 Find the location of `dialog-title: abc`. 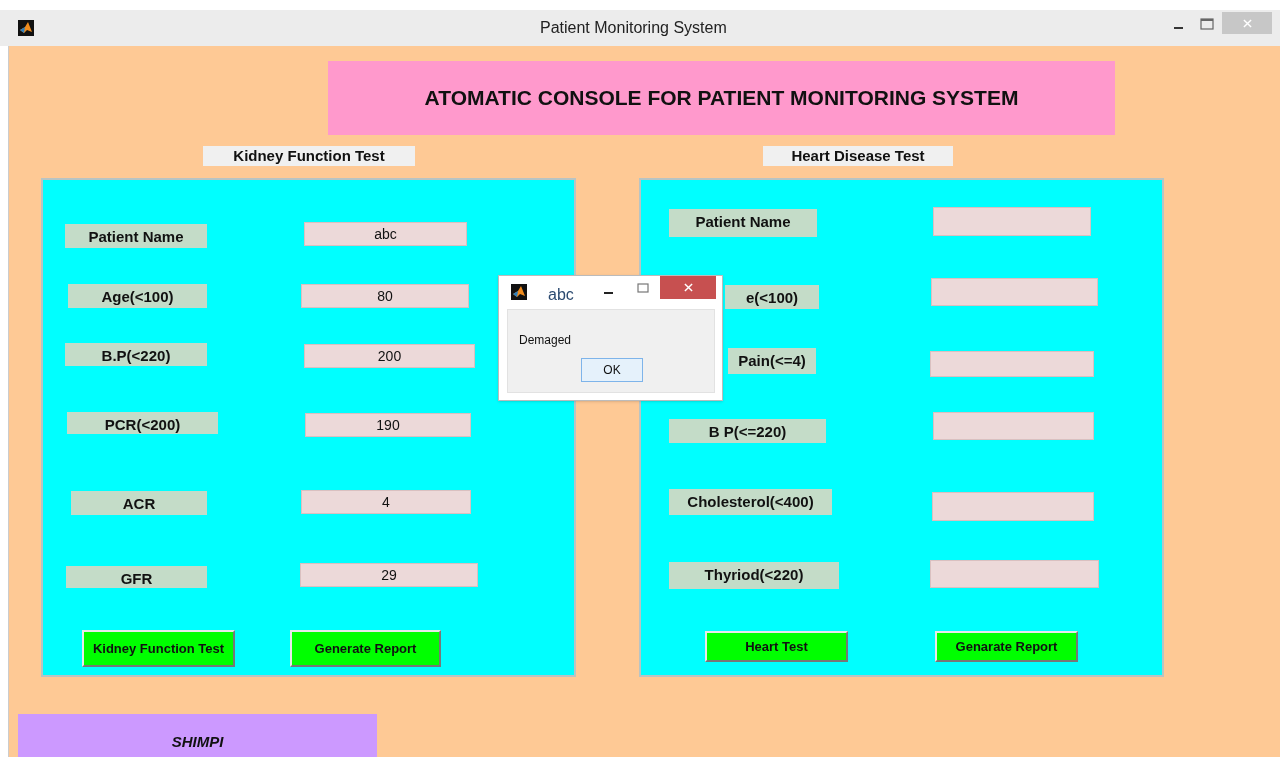

dialog-title: abc is located at coordinates (561, 295).